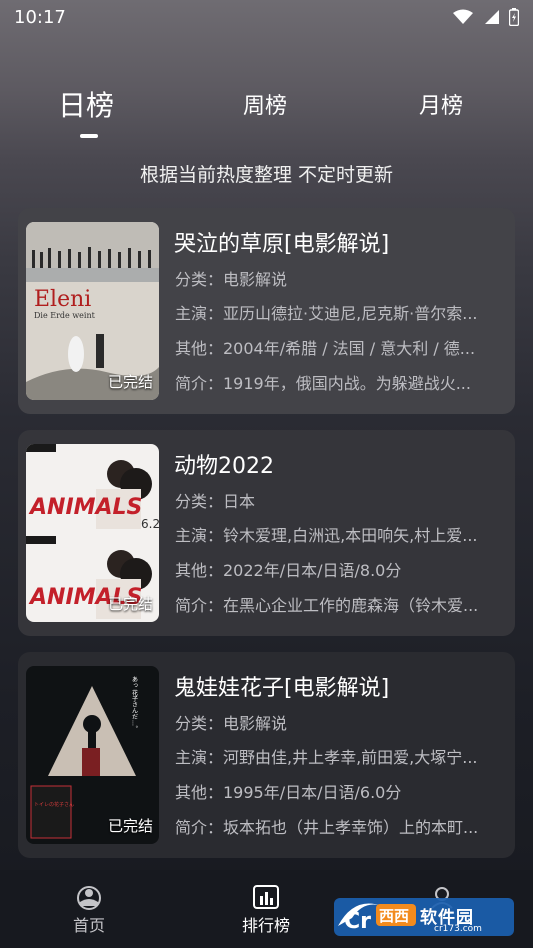  What do you see at coordinates (54, 804) in the screenshot?
I see `poster-title-text: トイレの花子さん` at bounding box center [54, 804].